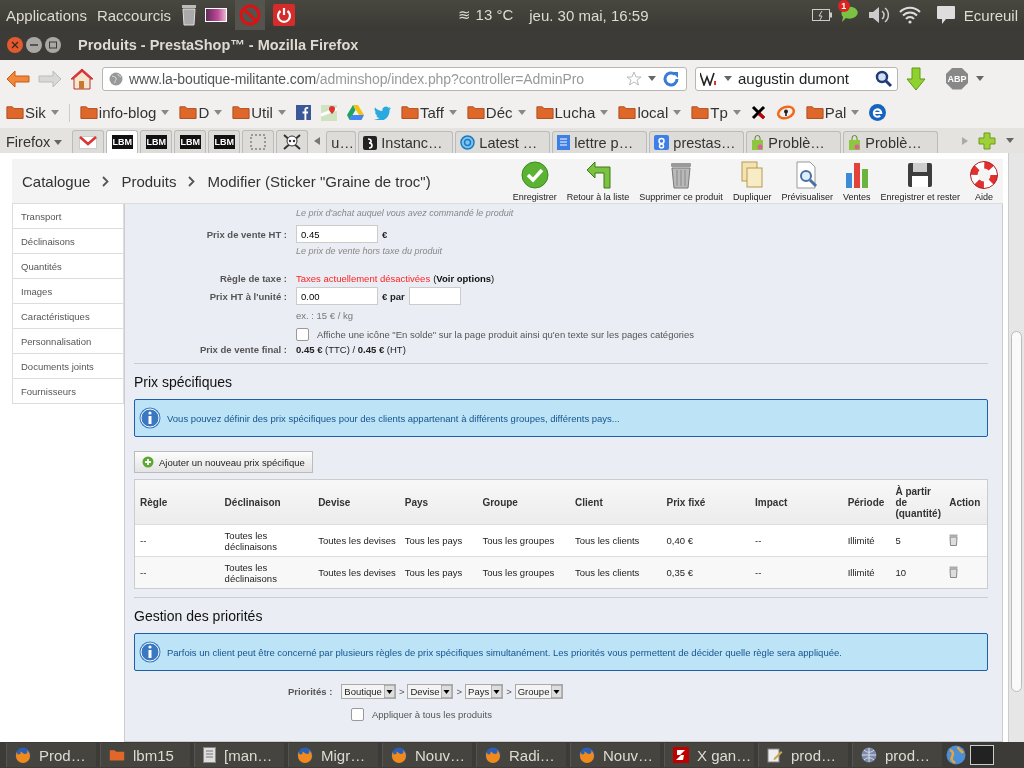 Image resolution: width=1024 pixels, height=768 pixels. I want to click on add-button: Ajouter un nouveau prix spécifique, so click(223, 462).